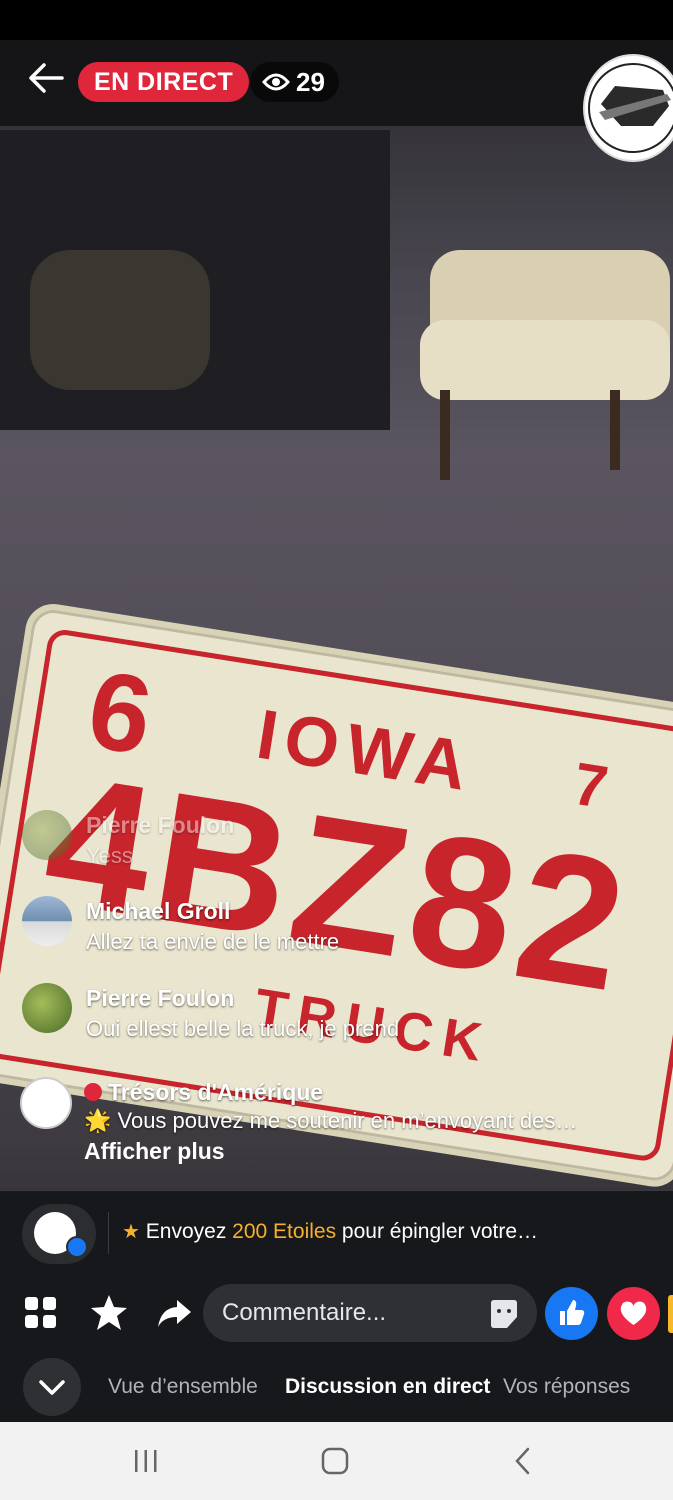 The height and width of the screenshot is (1500, 673). Describe the element at coordinates (164, 82) in the screenshot. I see `live-badge: EN DIRECT` at that location.